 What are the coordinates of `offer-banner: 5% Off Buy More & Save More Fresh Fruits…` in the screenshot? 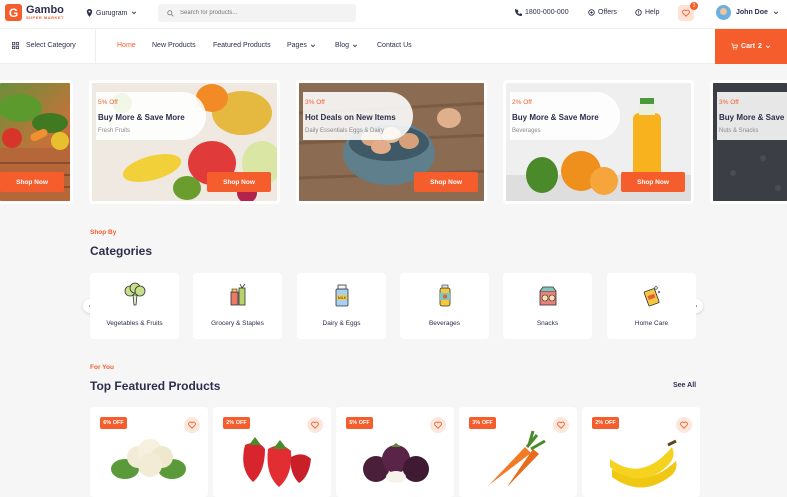 It's located at (184, 142).